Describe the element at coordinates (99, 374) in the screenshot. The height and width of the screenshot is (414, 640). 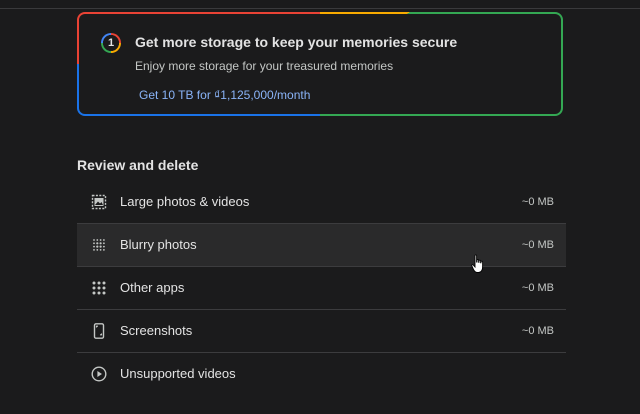
I see `play-circle-icon` at that location.